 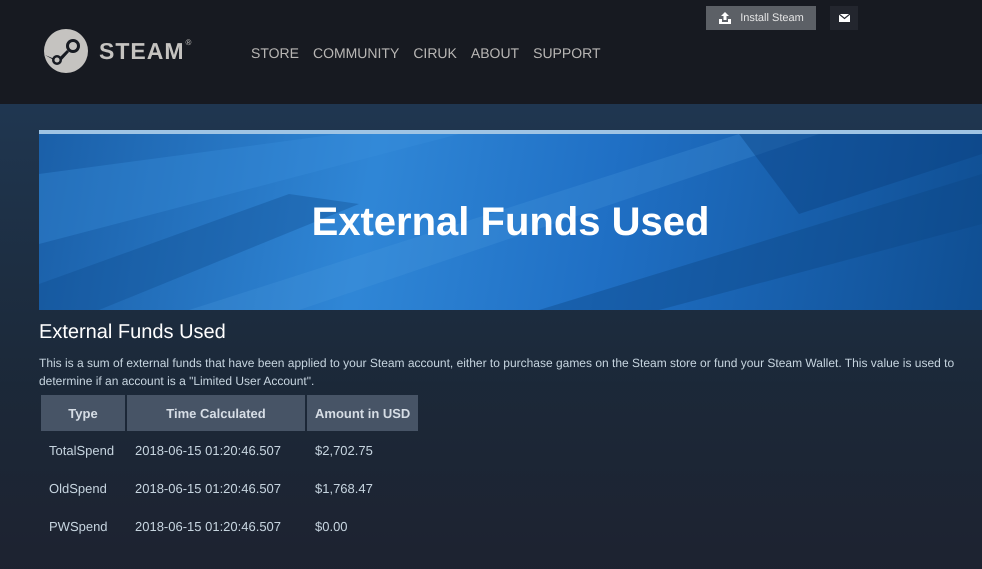 What do you see at coordinates (66, 51) in the screenshot?
I see `steam-logo-icon` at bounding box center [66, 51].